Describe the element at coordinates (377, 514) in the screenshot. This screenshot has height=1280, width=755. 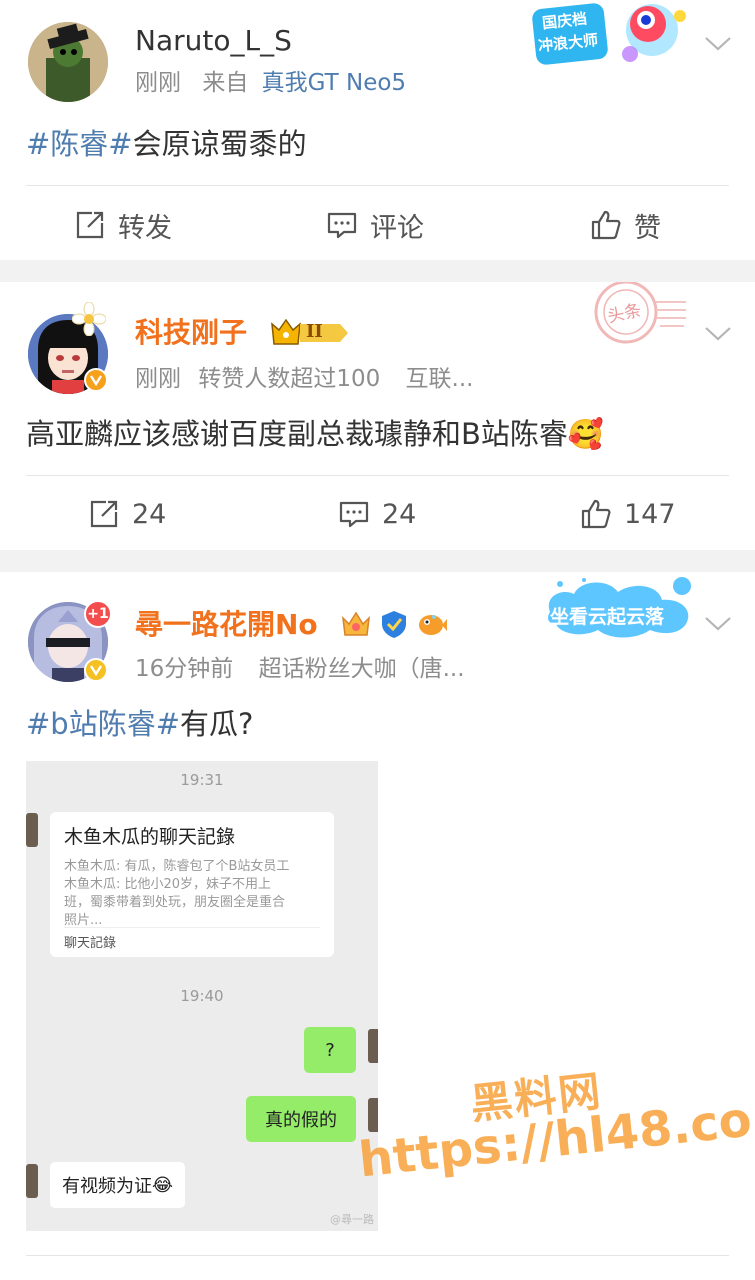
I see `comment-button: 24` at that location.